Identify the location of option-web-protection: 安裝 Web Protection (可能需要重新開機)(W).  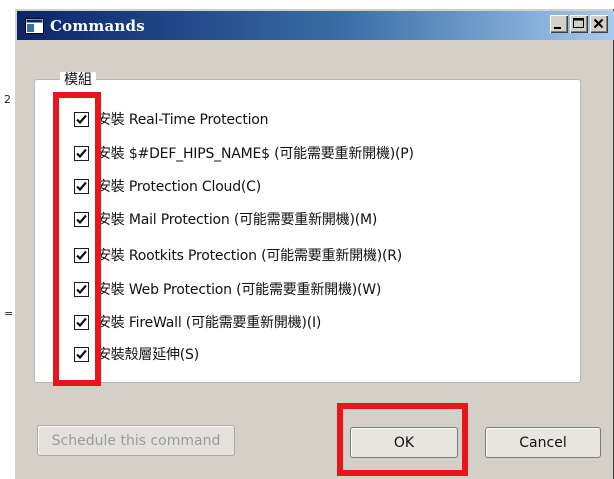
(227, 289).